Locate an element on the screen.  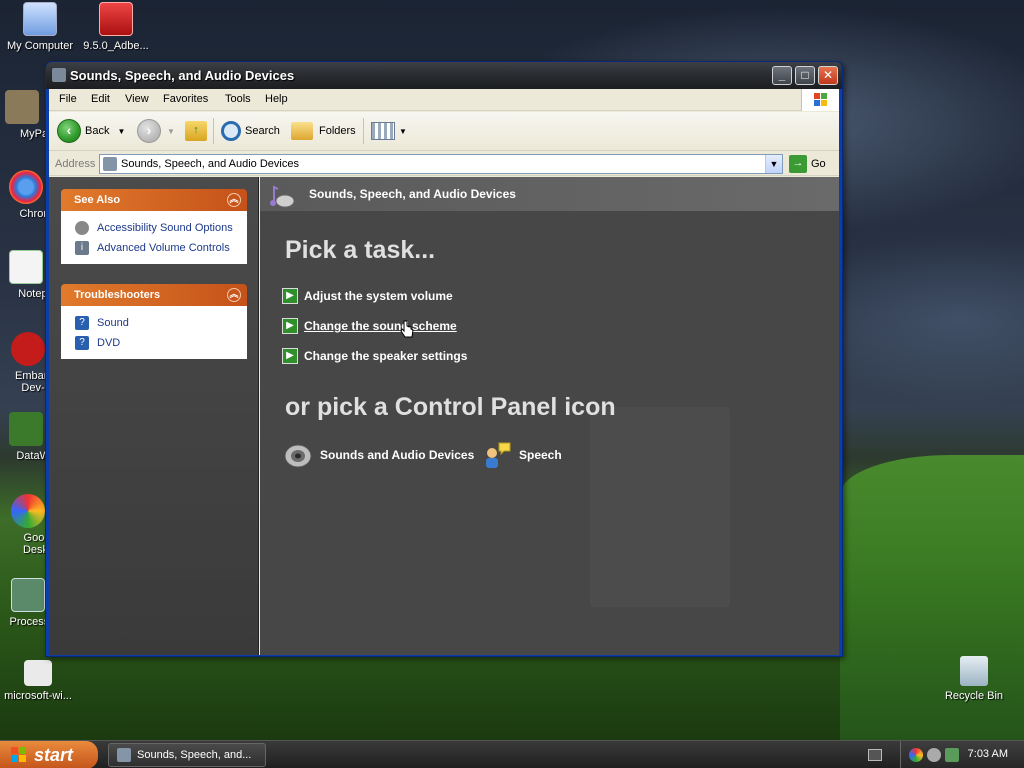
minimize-button: _ is located at coordinates (782, 75).